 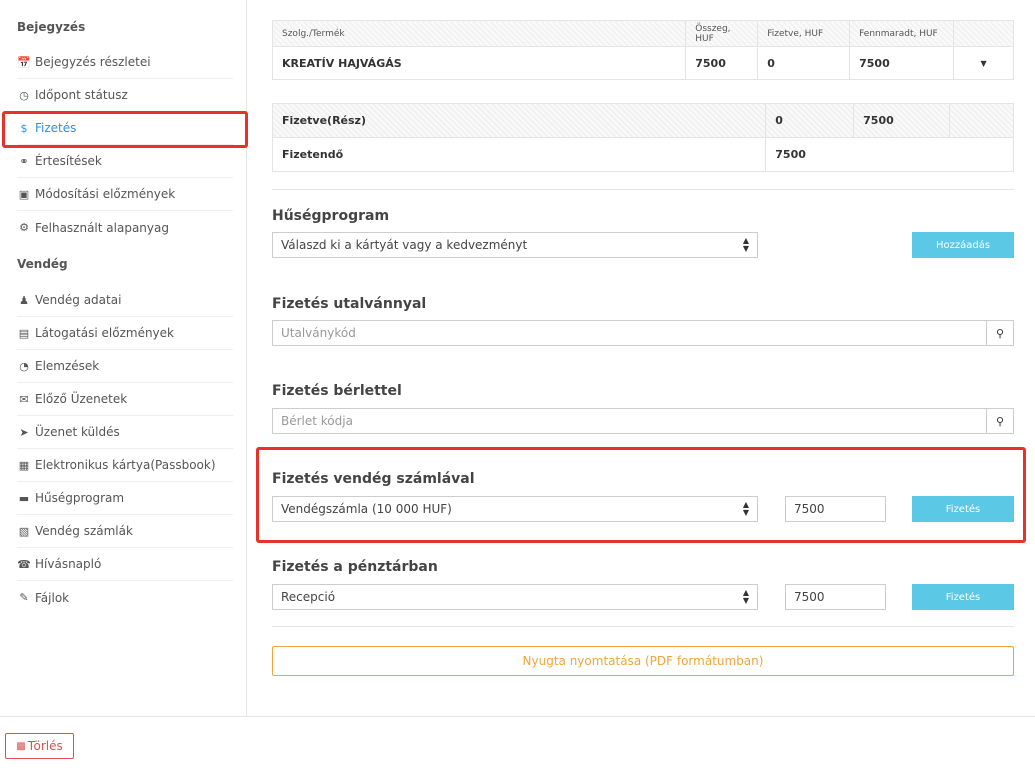 I want to click on summary-paid-value: 0, so click(x=810, y=120).